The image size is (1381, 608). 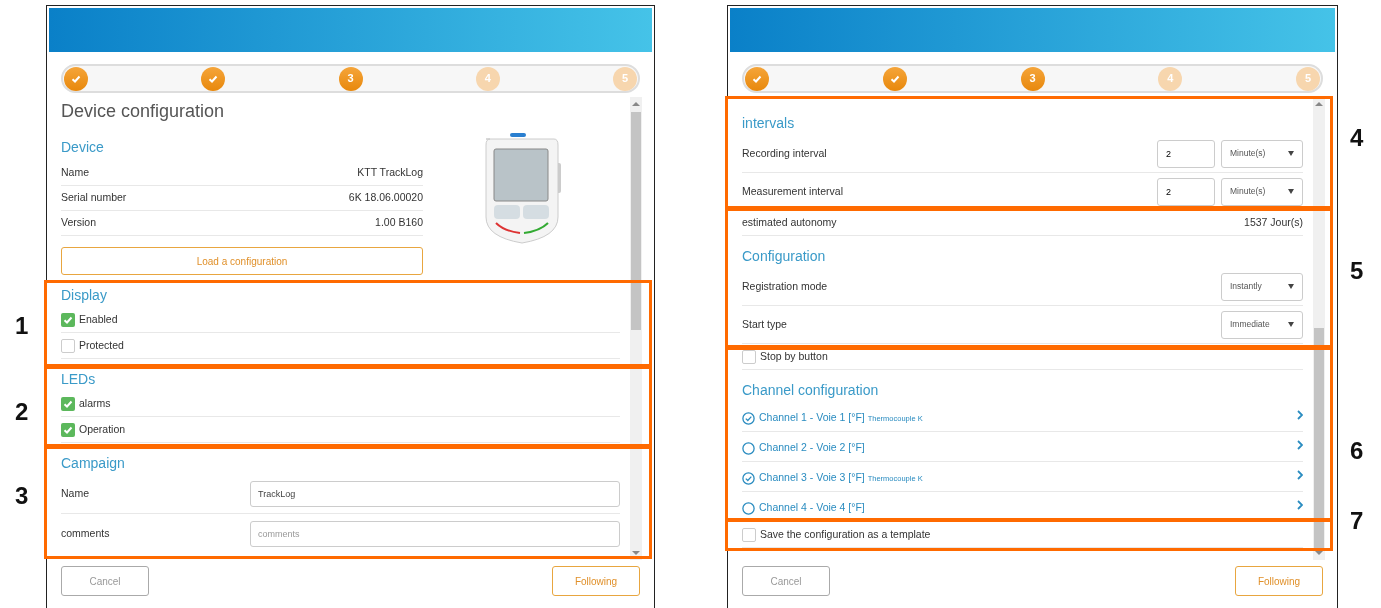 I want to click on field-label: Serial number, so click(x=94, y=198).